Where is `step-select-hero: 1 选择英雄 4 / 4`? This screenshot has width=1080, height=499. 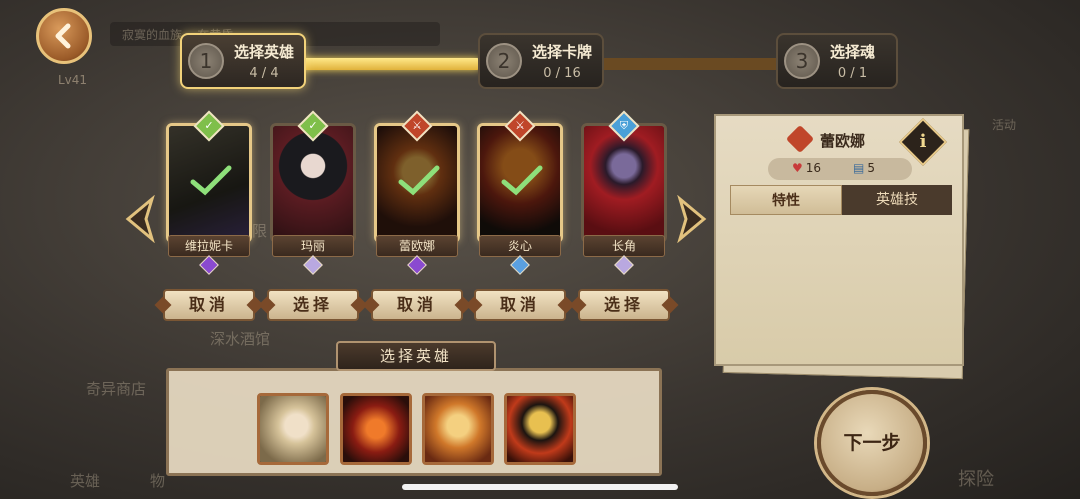 step-select-hero: 1 选择英雄 4 / 4 is located at coordinates (243, 61).